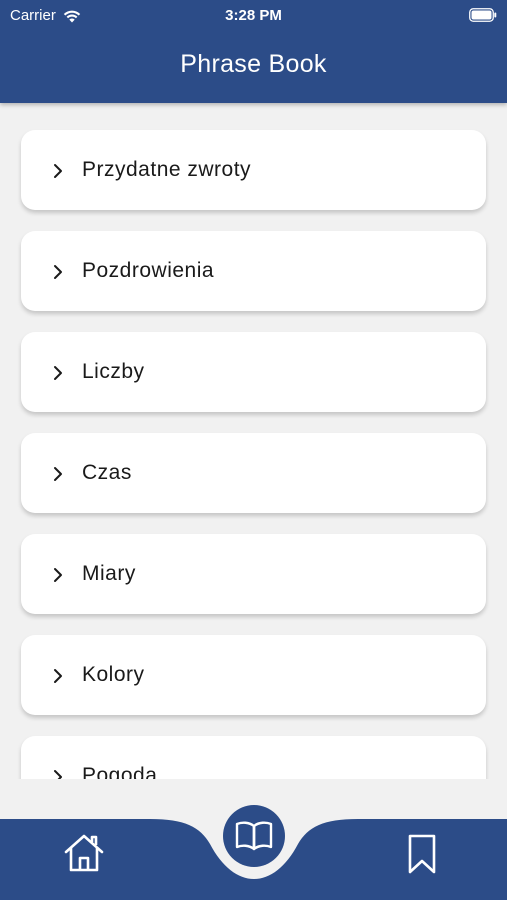 Image resolution: width=507 pixels, height=900 pixels. I want to click on category-label: Liczby, so click(113, 371).